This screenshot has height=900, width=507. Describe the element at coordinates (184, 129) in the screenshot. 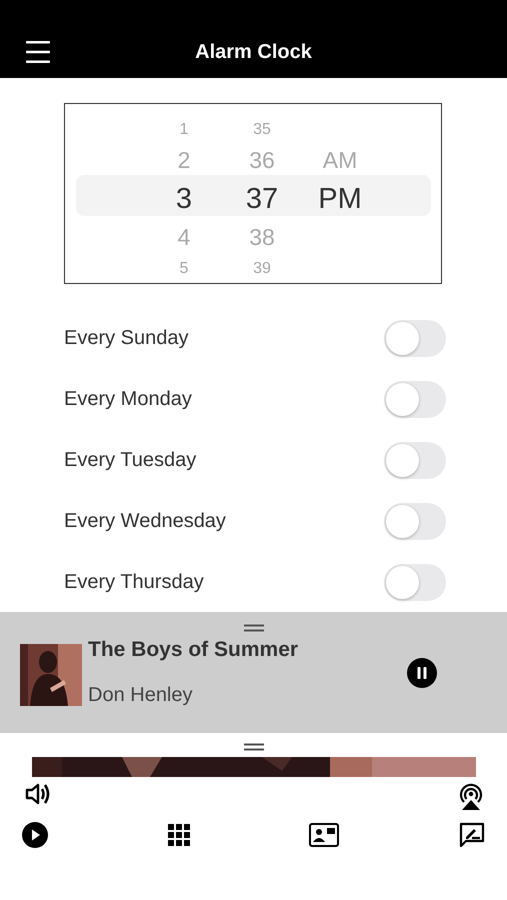

I see `picker-value: 1` at that location.